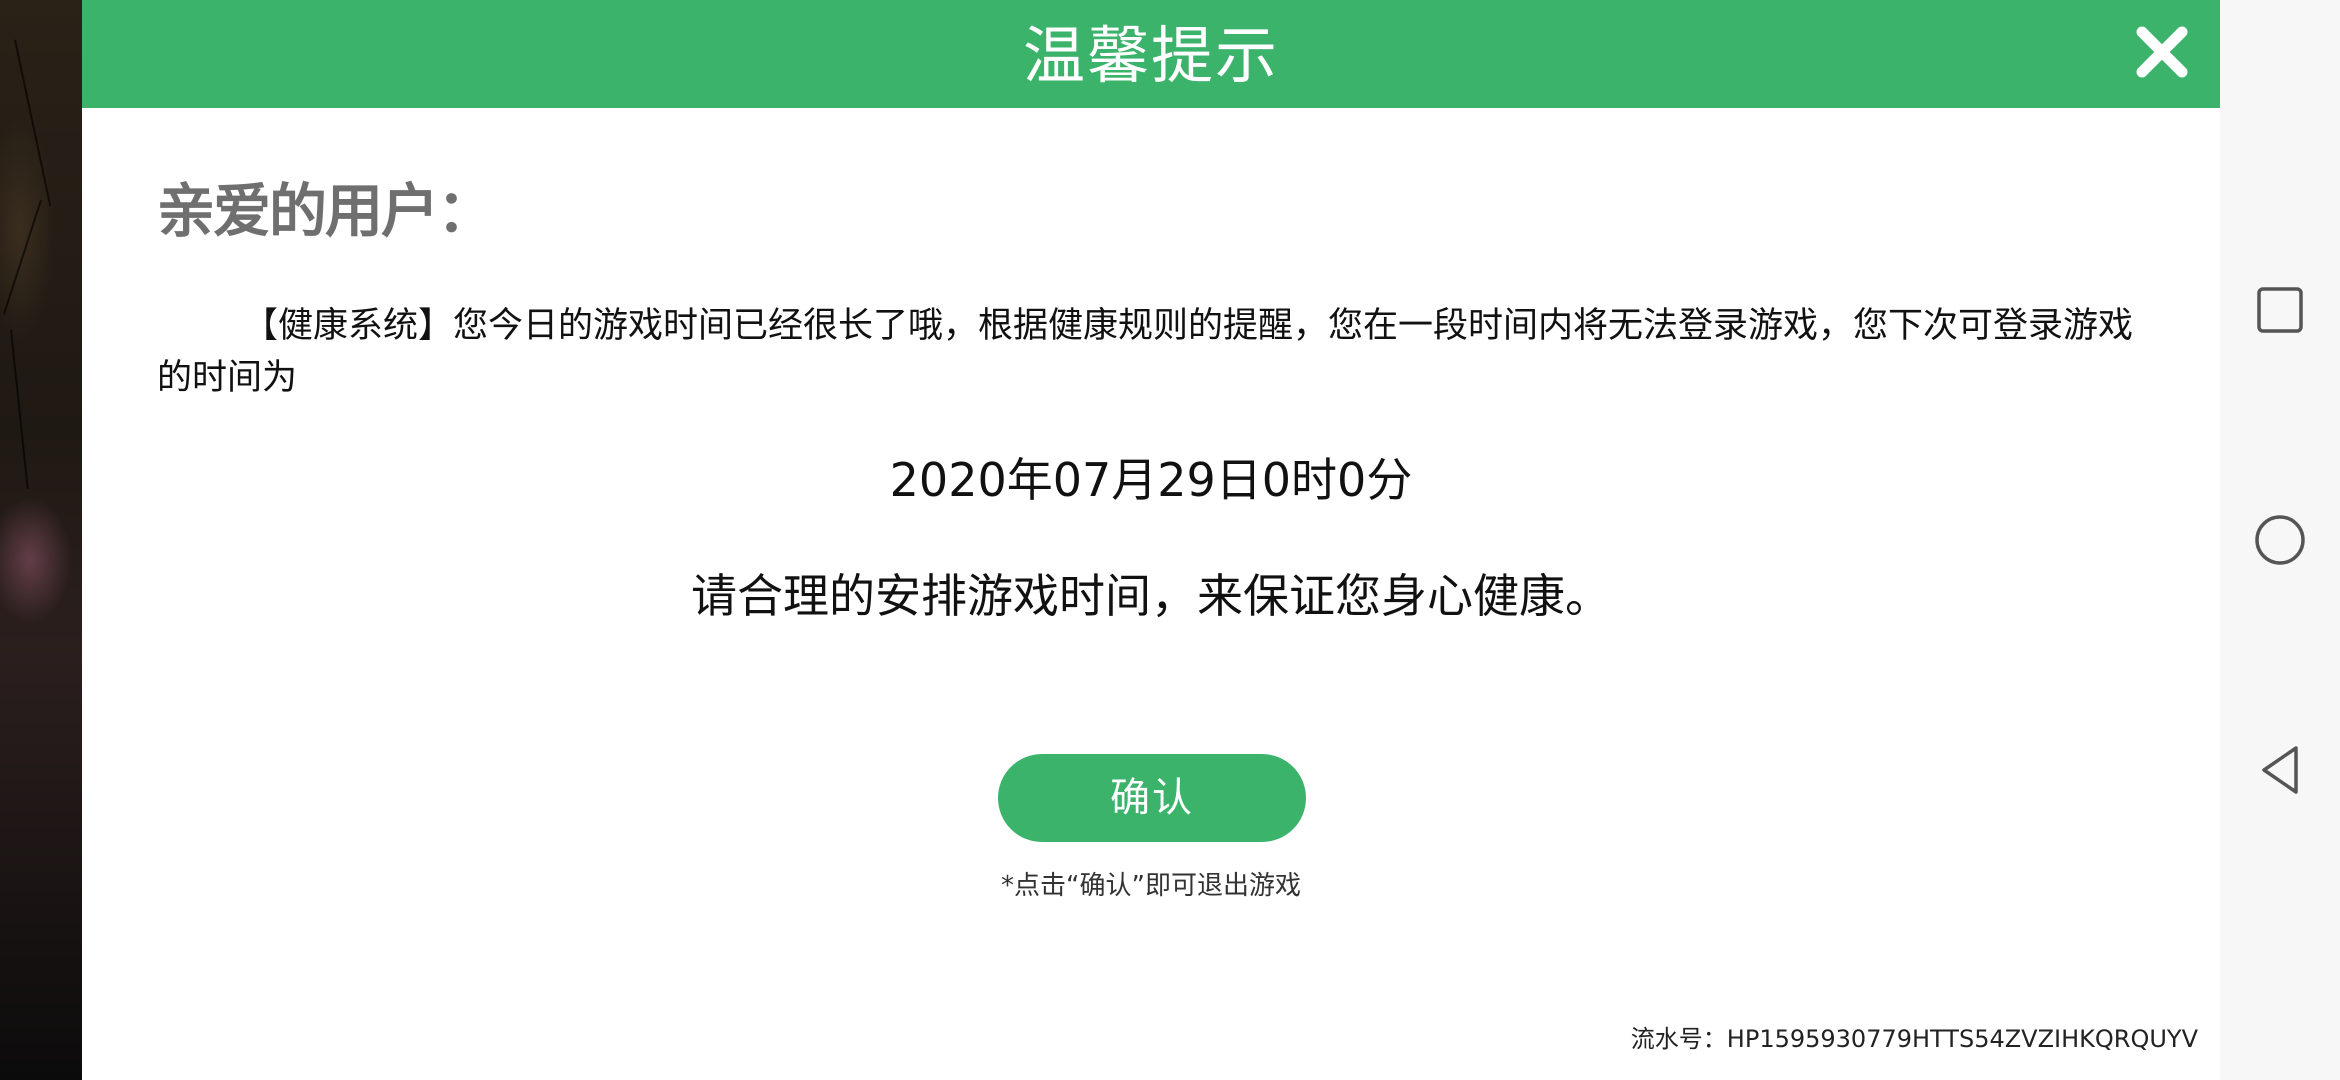 The image size is (2340, 1080). What do you see at coordinates (41, 540) in the screenshot?
I see `background-game-scene` at bounding box center [41, 540].